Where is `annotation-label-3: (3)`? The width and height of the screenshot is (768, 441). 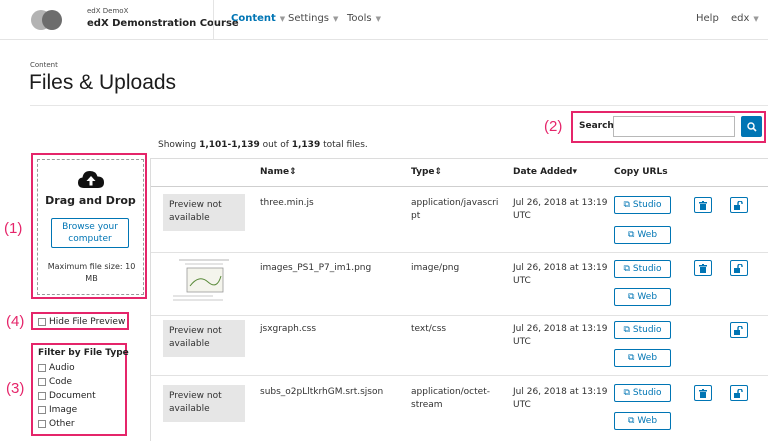
annotation-label-3: (3) is located at coordinates (15, 388).